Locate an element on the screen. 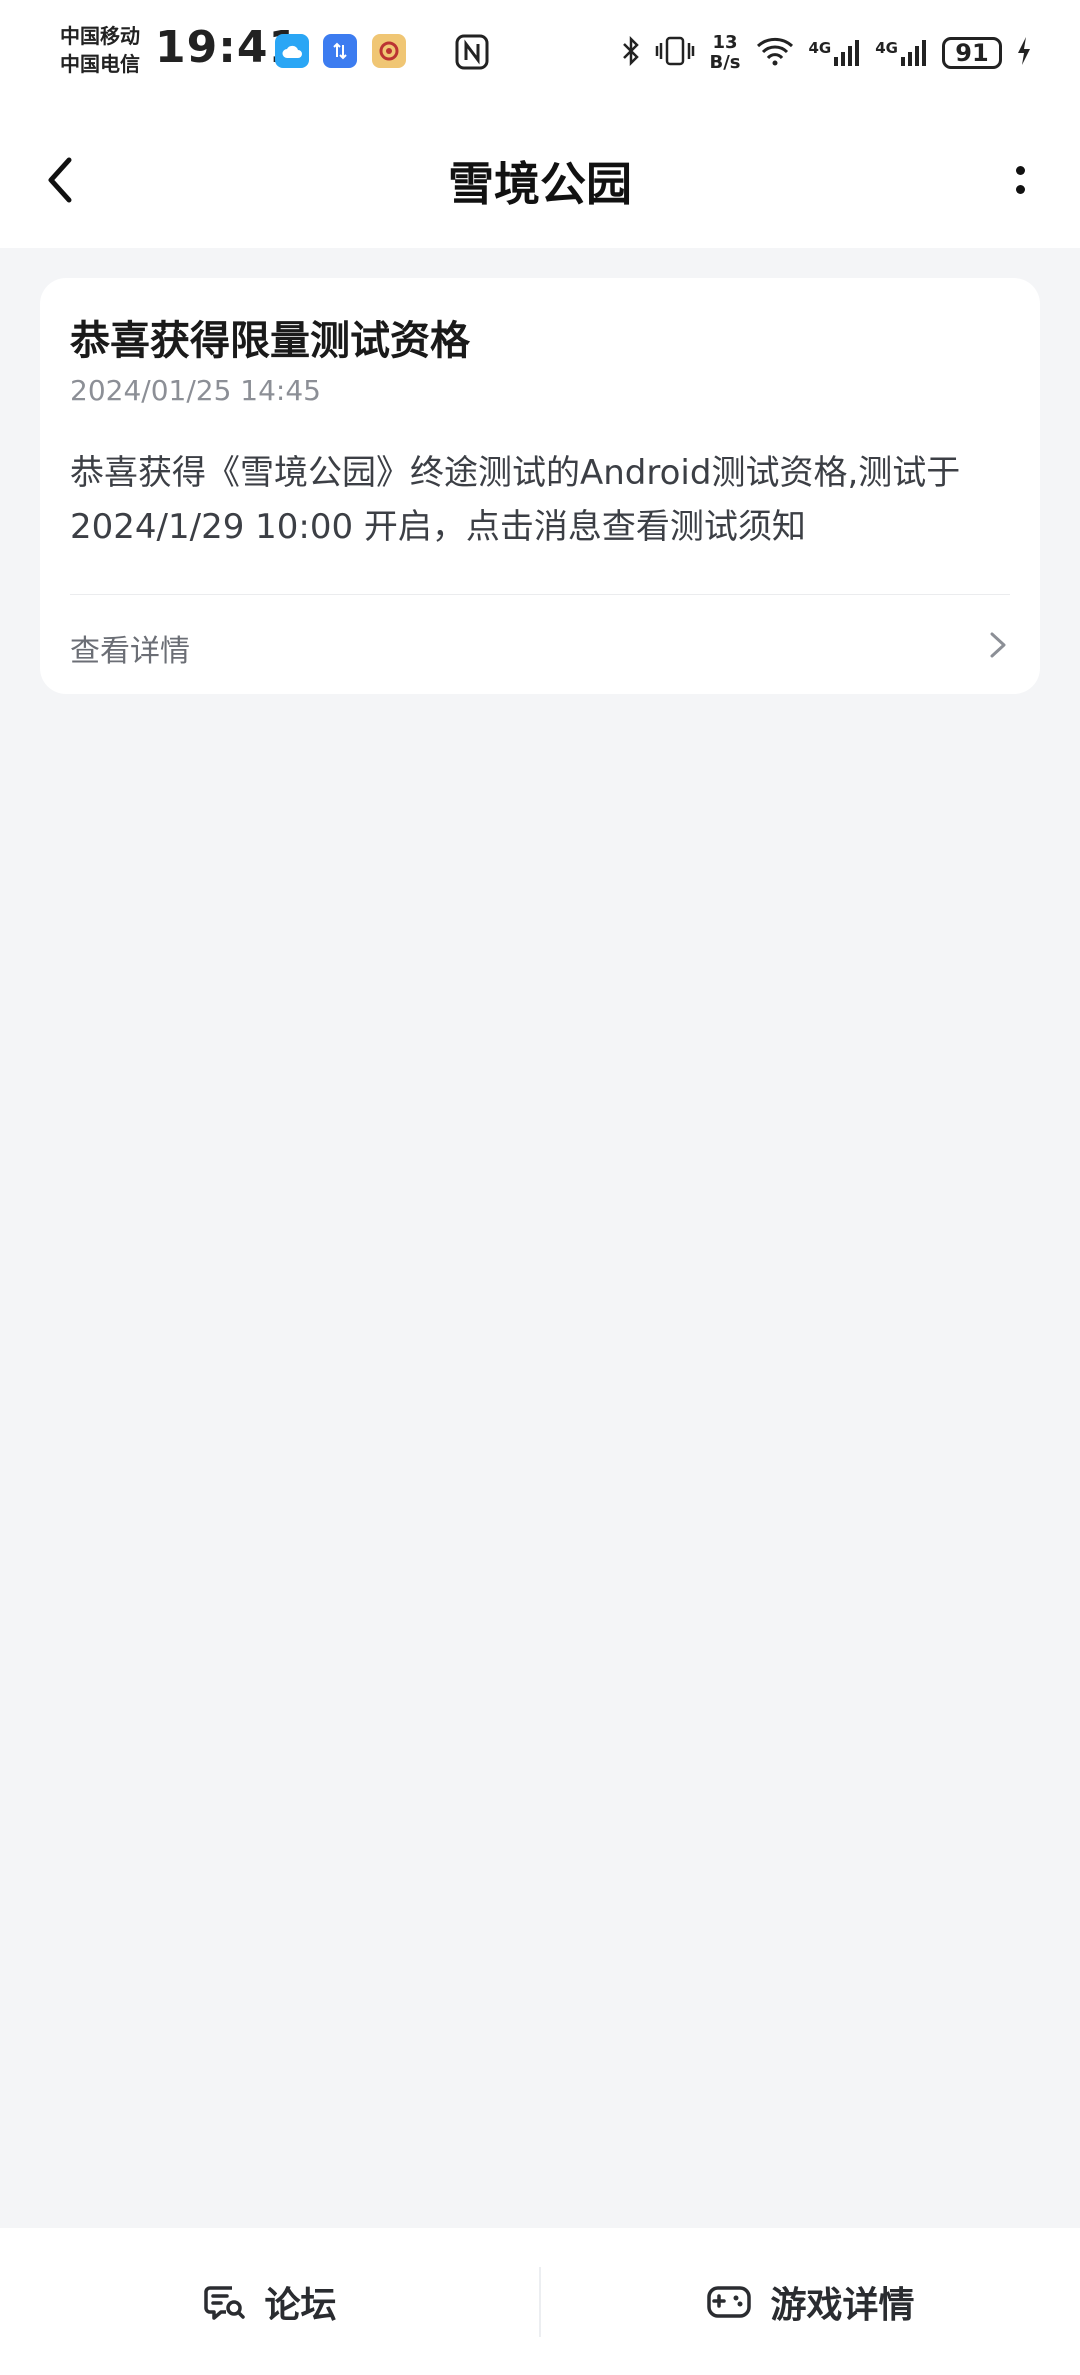 Image resolution: width=1080 pixels, height=2375 pixels. carrier-1: 中国移动 is located at coordinates (100, 36).